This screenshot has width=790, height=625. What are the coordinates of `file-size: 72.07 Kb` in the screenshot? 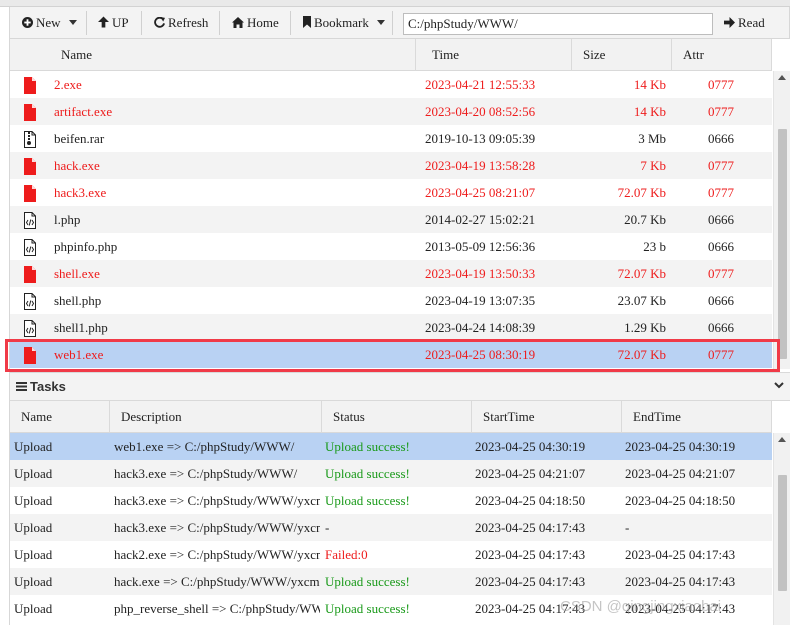 It's located at (641, 192).